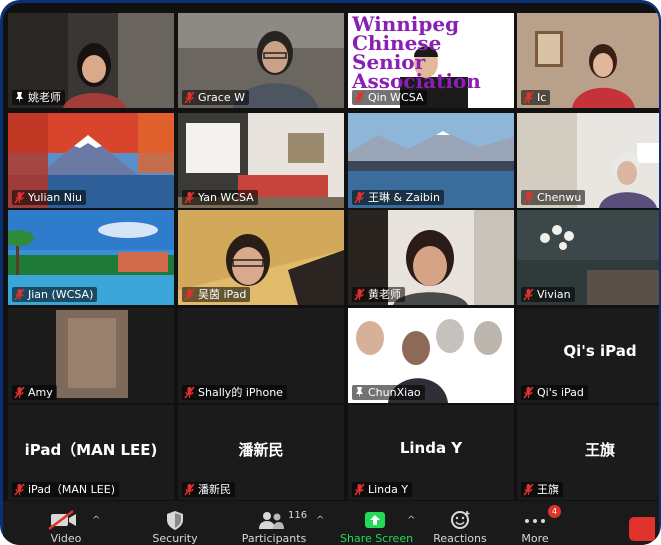  I want to click on participant-name: Ic, so click(542, 97).